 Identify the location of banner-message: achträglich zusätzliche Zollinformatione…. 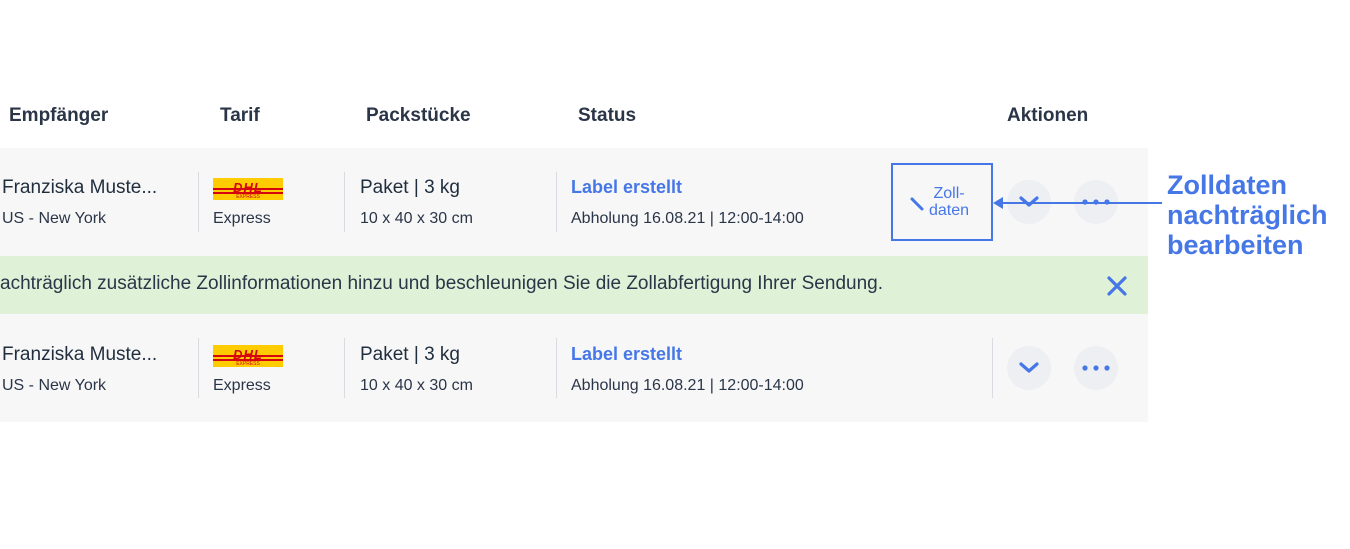
(441, 283).